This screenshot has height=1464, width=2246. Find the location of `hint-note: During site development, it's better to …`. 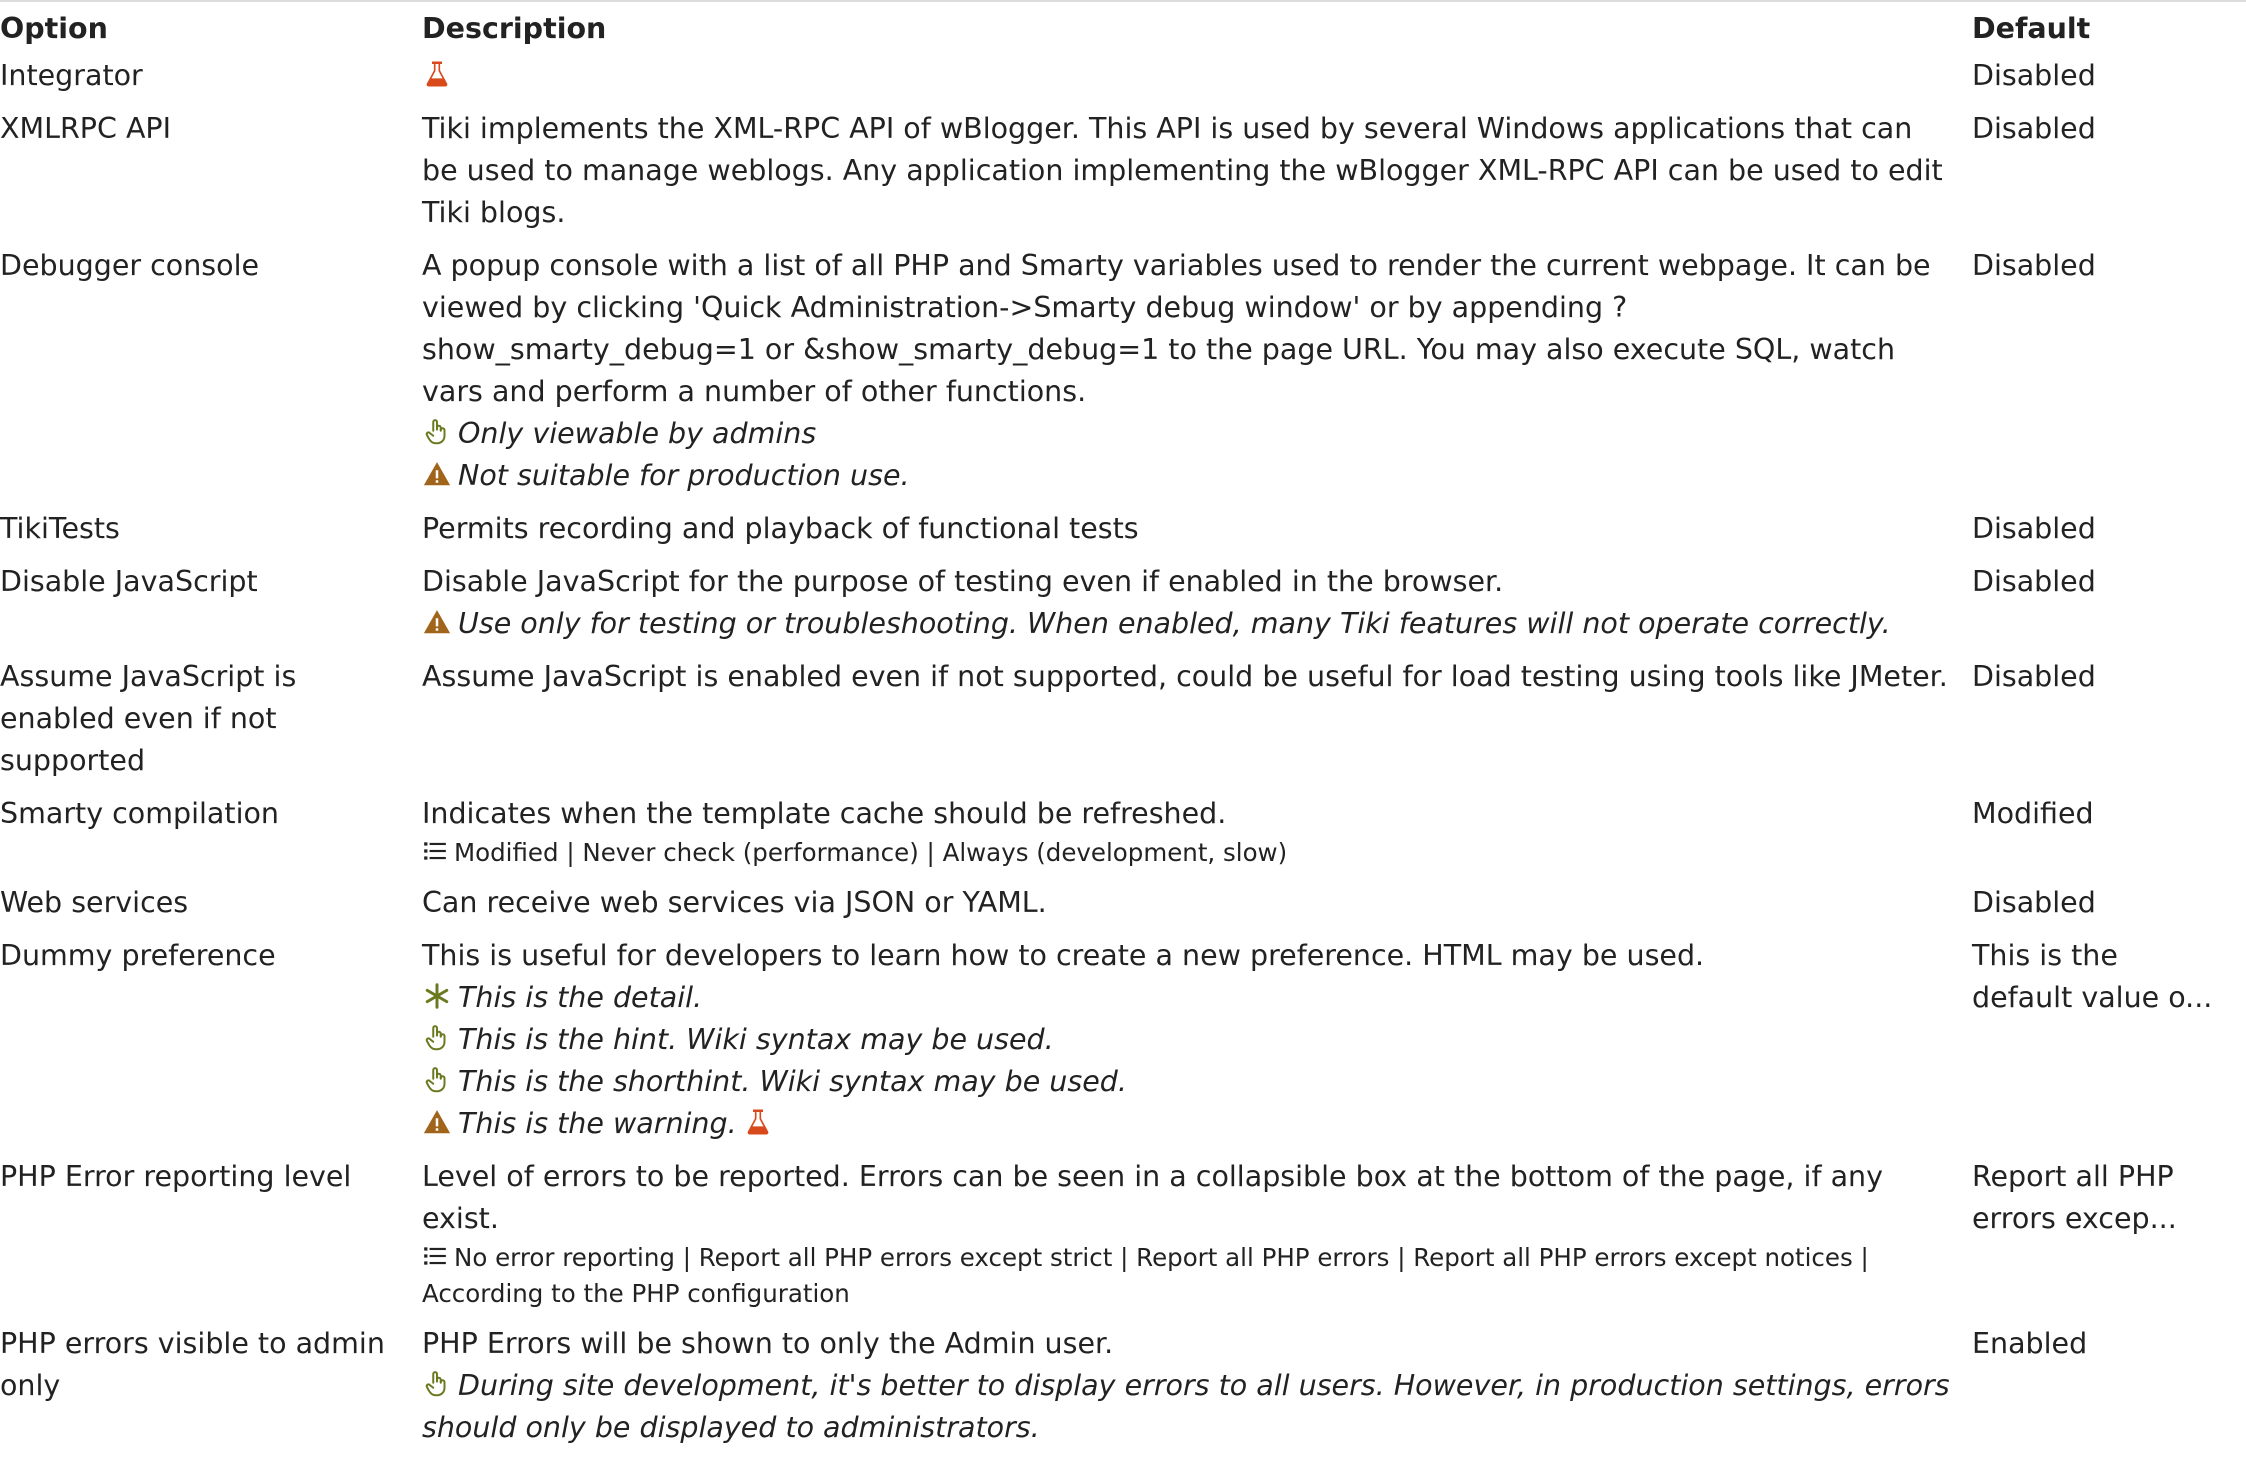

hint-note: During site development, it's better to … is located at coordinates (1188, 1407).